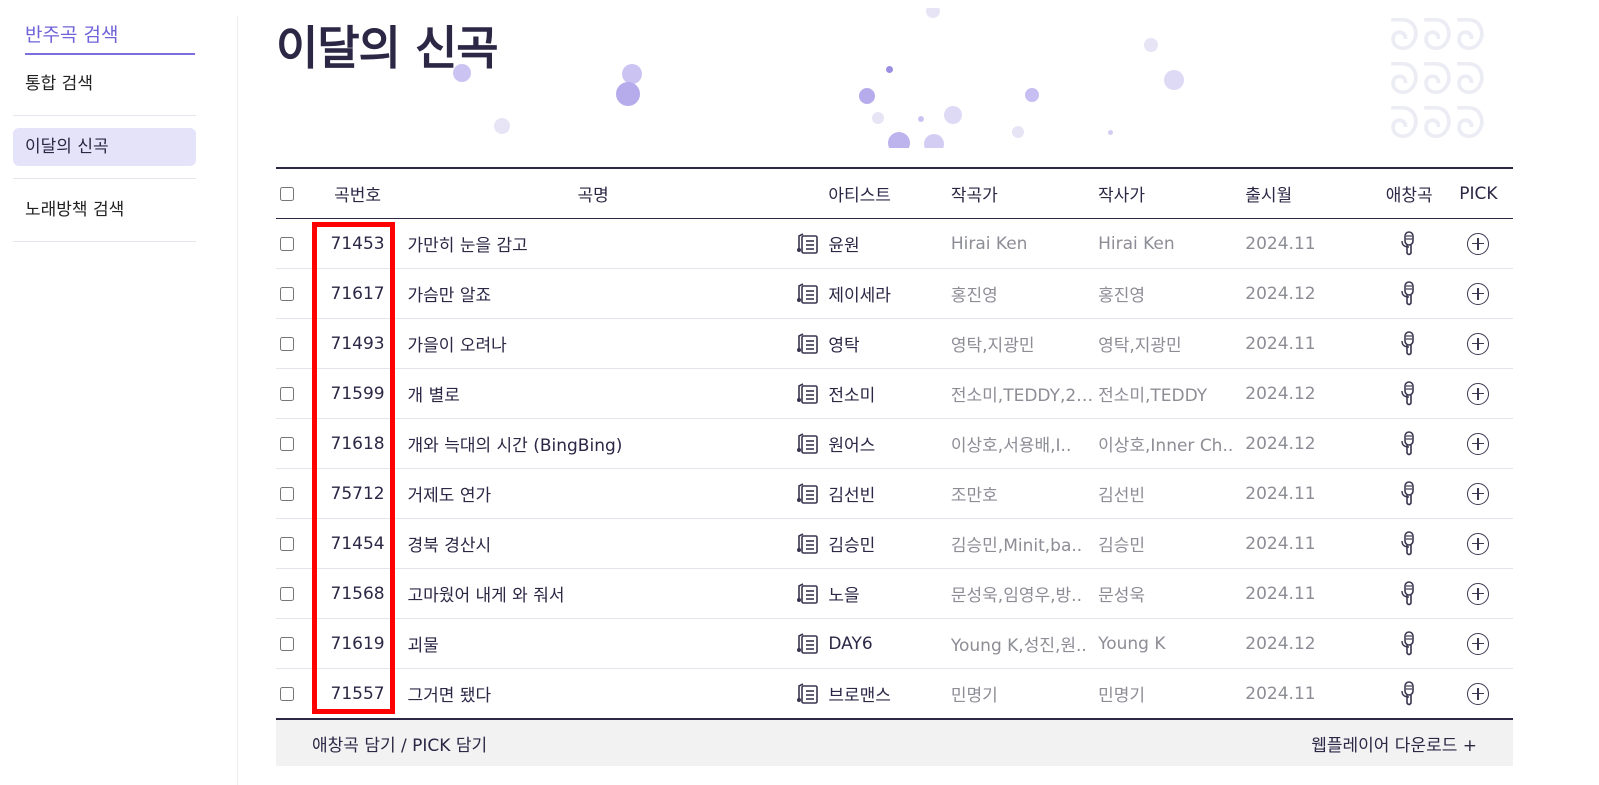 The width and height of the screenshot is (1599, 785). I want to click on web-player-download-button: 웹플레이어 다운로드 +, so click(1394, 743).